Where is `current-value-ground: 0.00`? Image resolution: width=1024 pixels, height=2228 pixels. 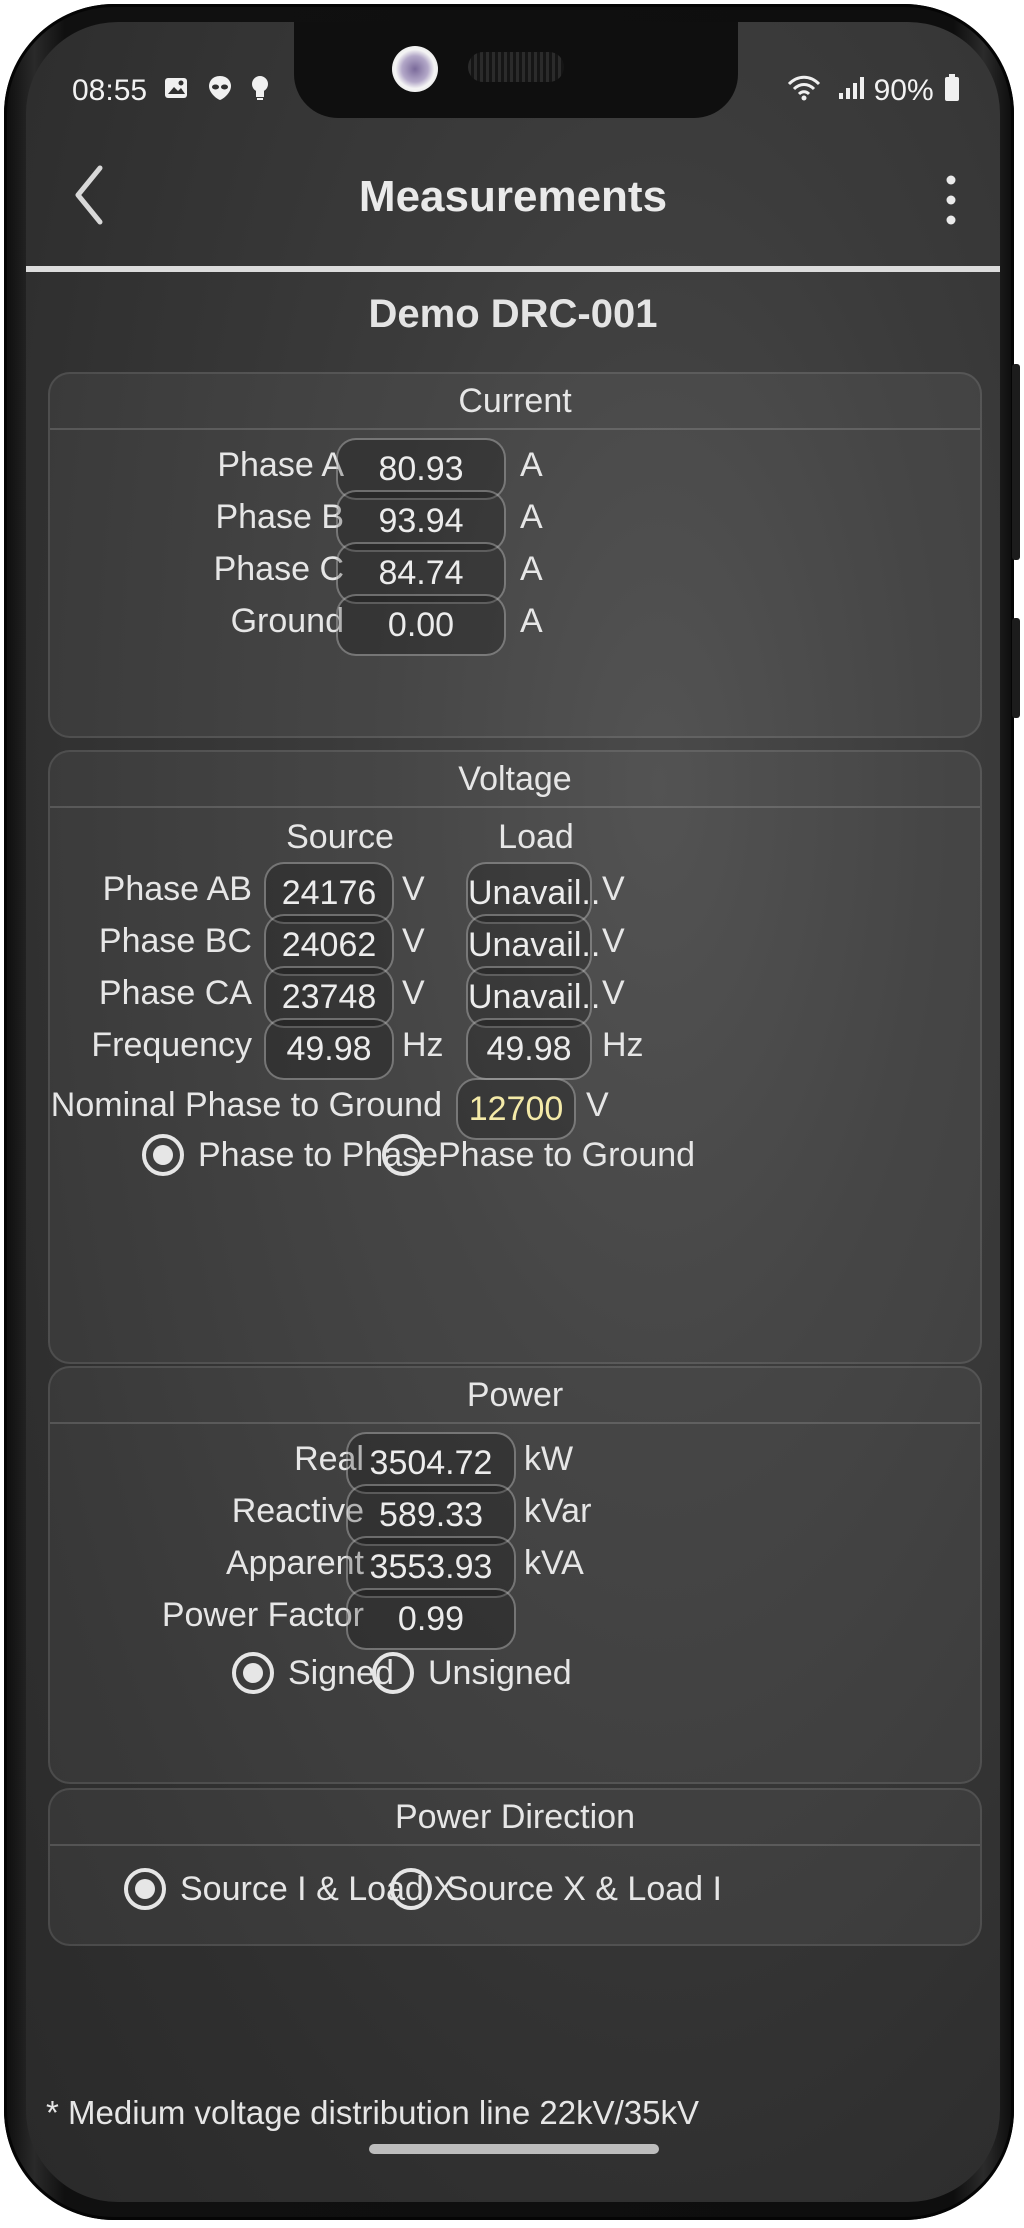
current-value-ground: 0.00 is located at coordinates (421, 625).